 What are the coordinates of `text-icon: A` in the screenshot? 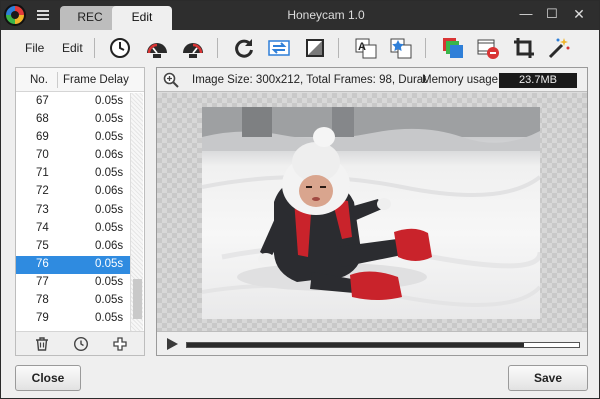 It's located at (366, 48).